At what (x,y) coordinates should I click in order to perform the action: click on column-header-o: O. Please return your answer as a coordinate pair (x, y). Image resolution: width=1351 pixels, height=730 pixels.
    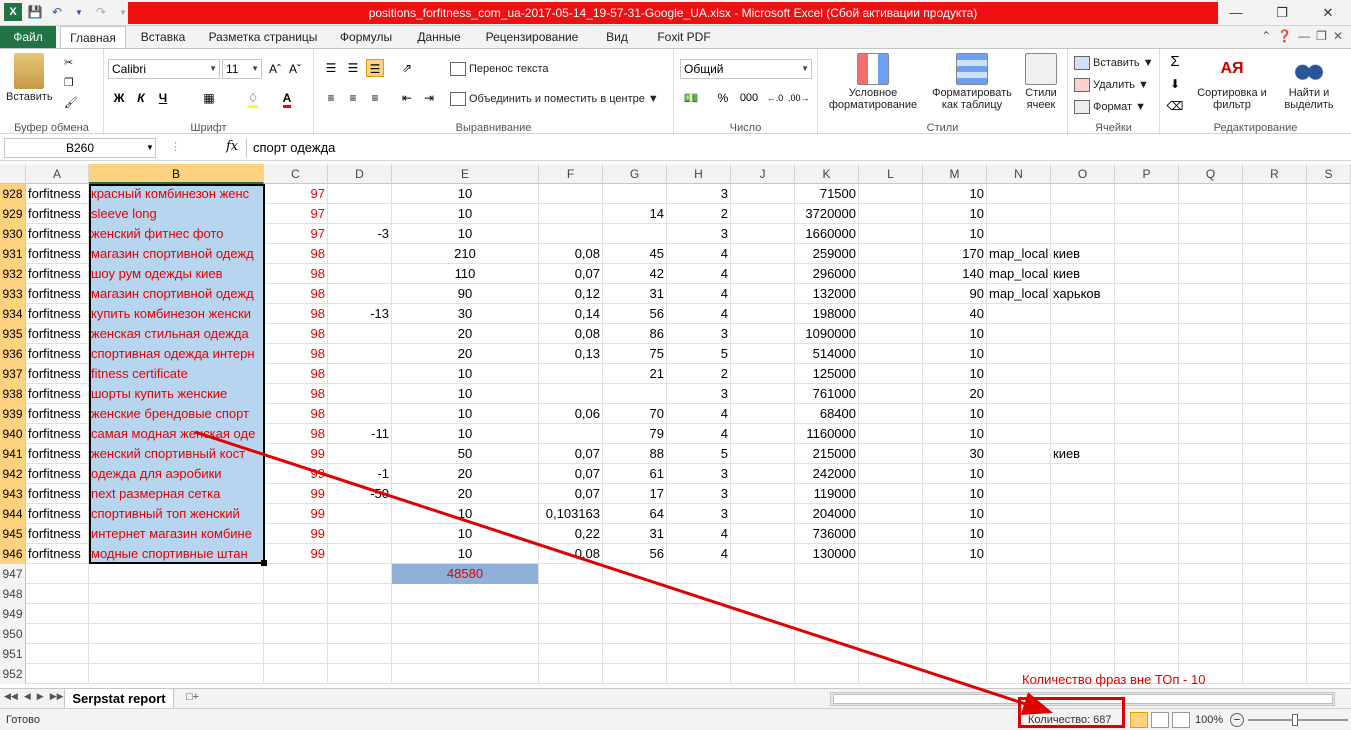
    Looking at the image, I should click on (1083, 174).